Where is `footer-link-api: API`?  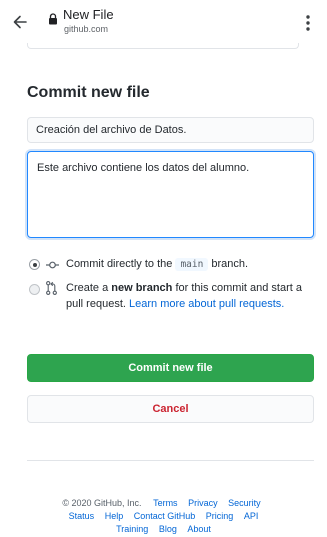 footer-link-api: API is located at coordinates (251, 516).